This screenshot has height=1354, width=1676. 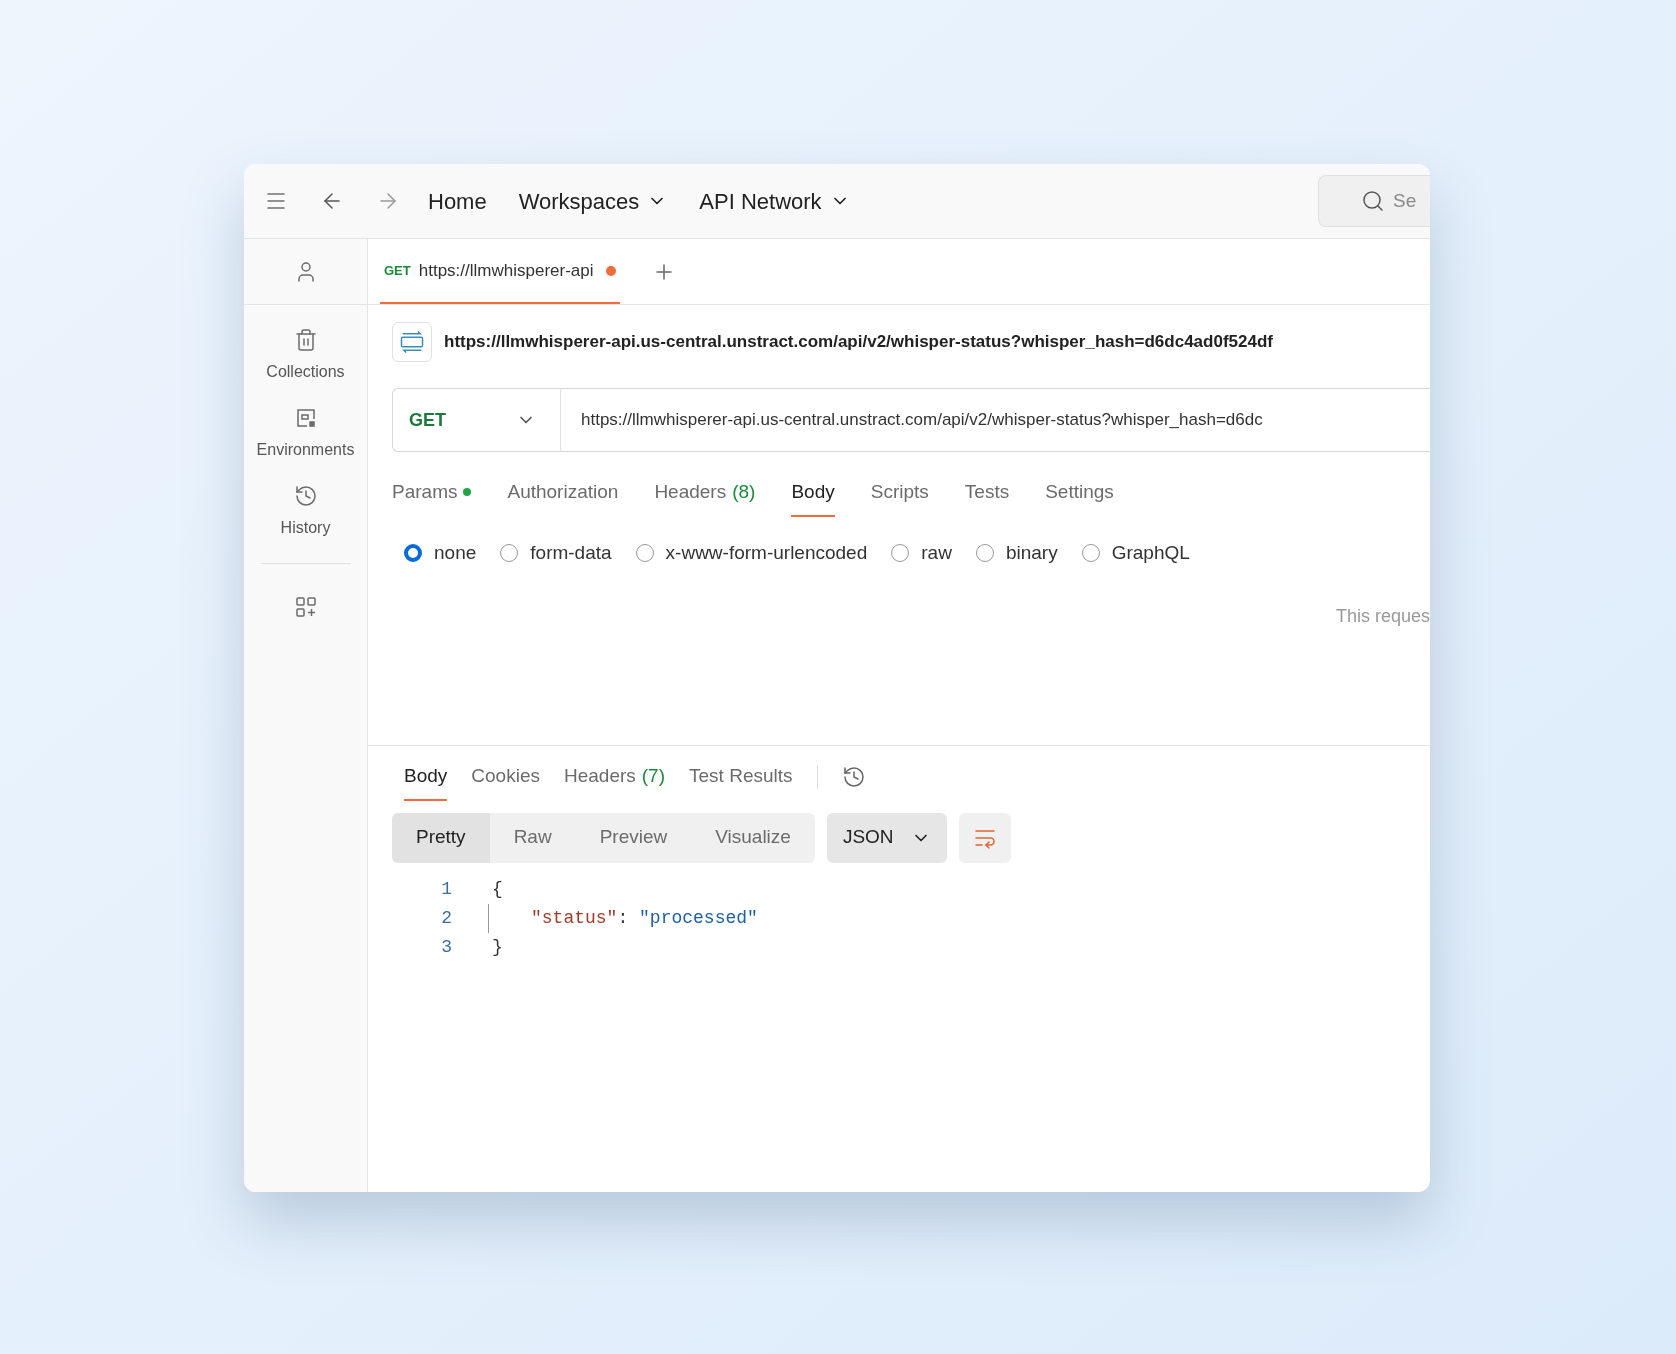 What do you see at coordinates (441, 837) in the screenshot?
I see `view-mode-button: Pretty` at bounding box center [441, 837].